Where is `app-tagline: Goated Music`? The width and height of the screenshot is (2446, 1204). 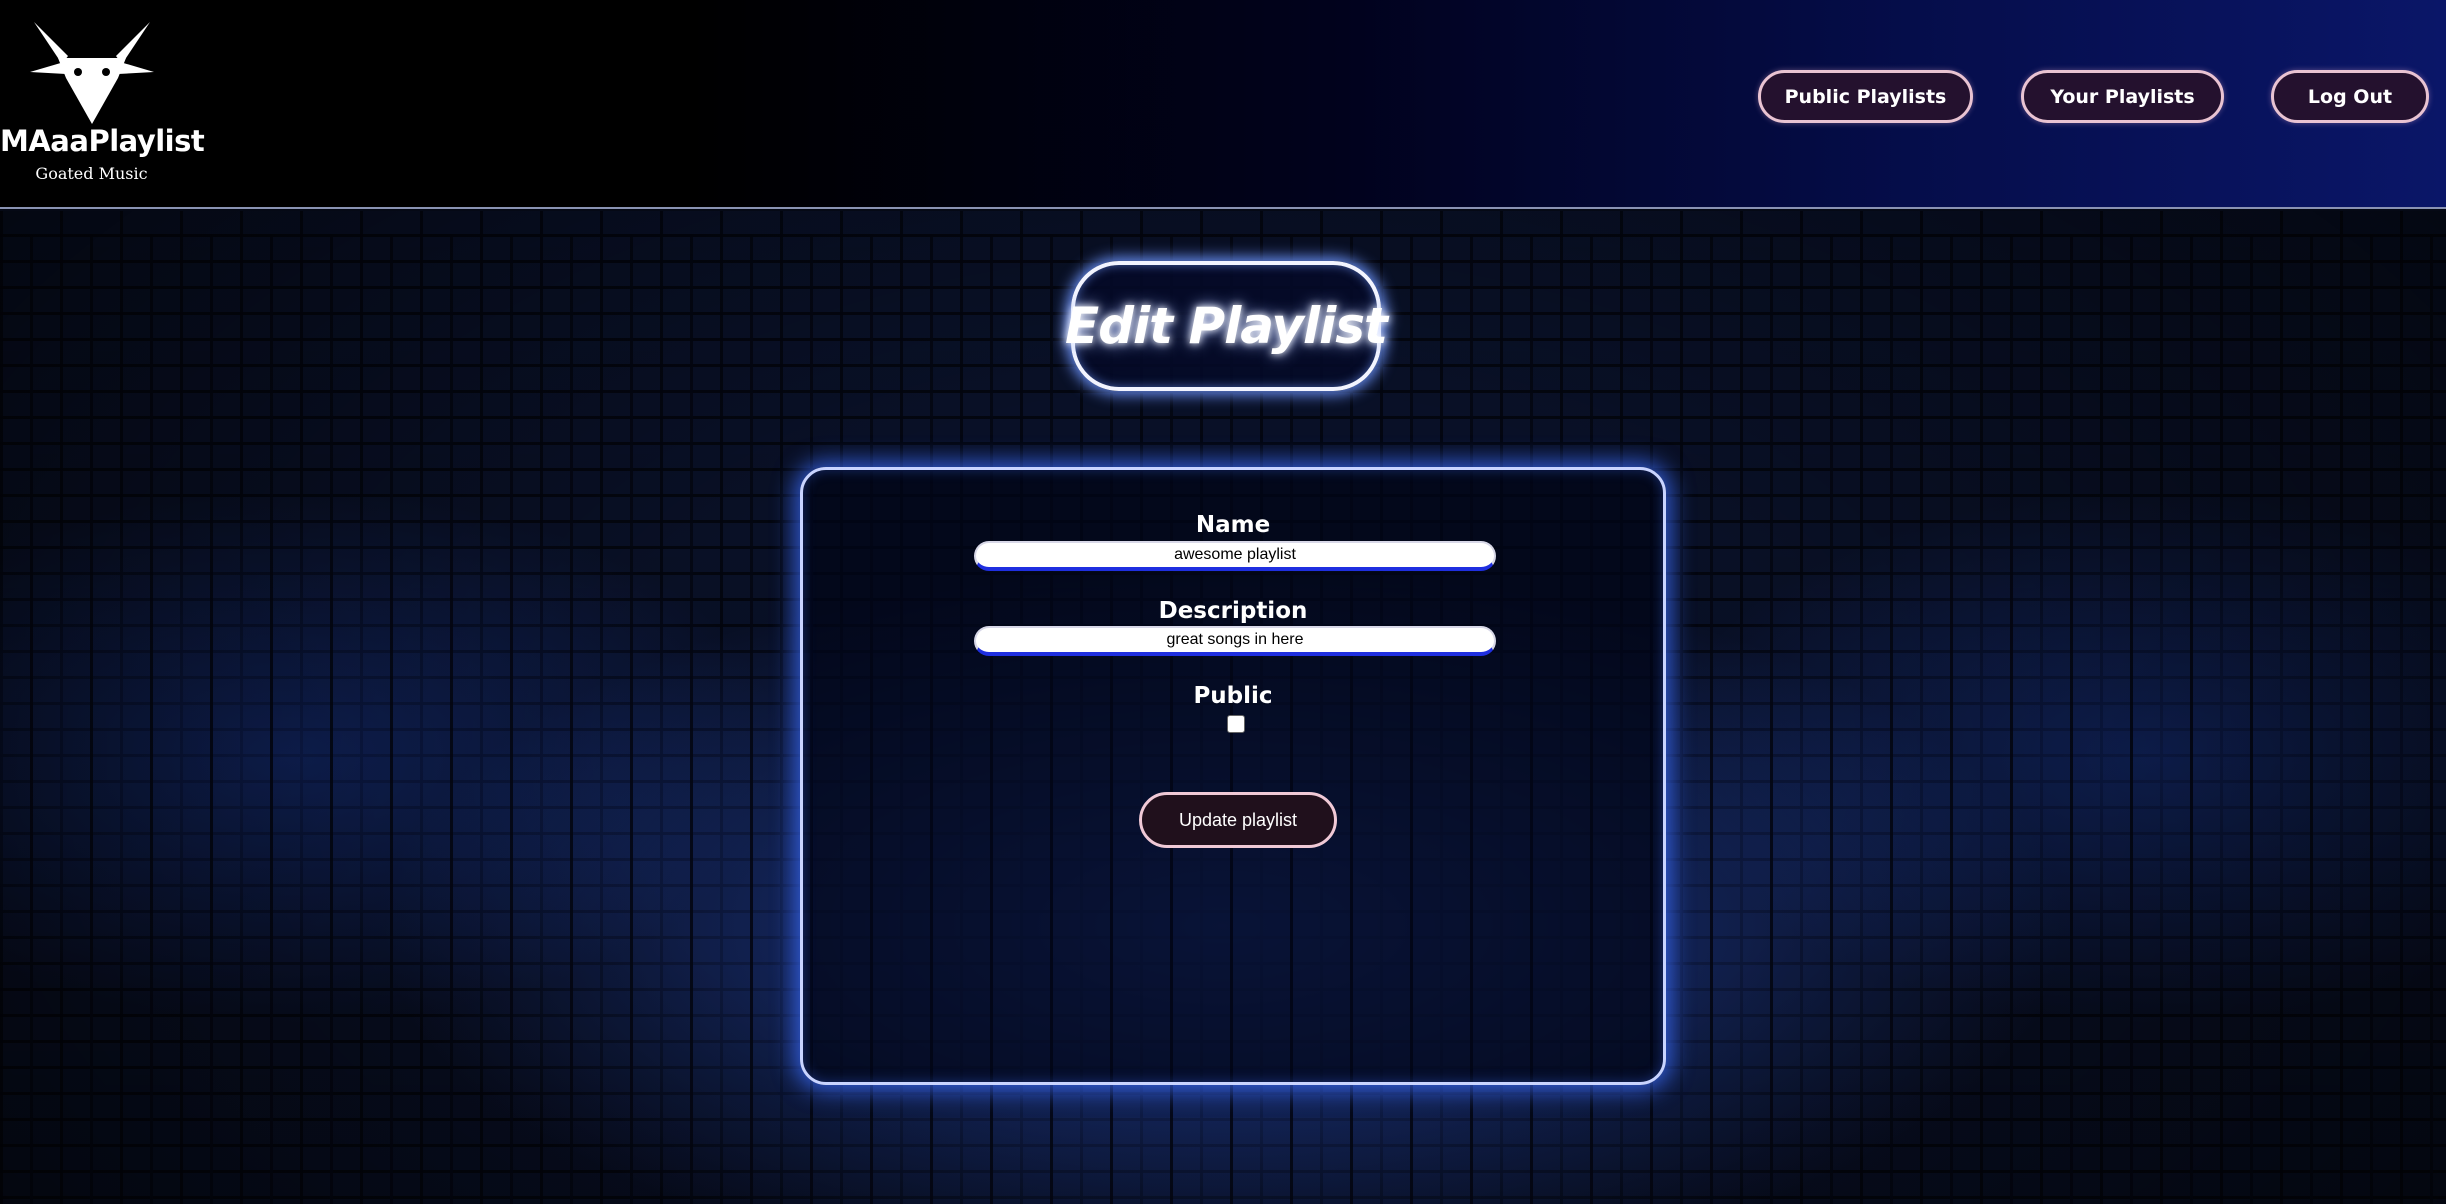 app-tagline: Goated Music is located at coordinates (91, 173).